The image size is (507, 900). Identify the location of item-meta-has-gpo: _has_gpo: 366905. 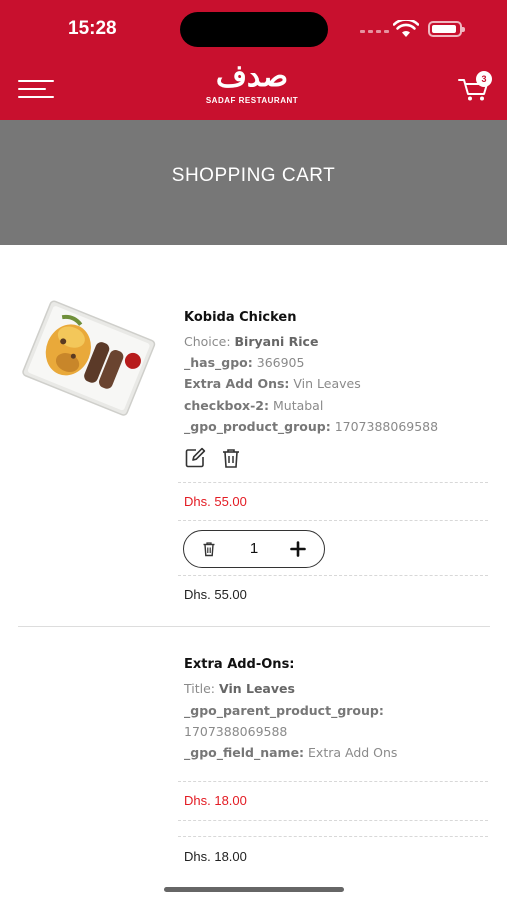
(244, 362).